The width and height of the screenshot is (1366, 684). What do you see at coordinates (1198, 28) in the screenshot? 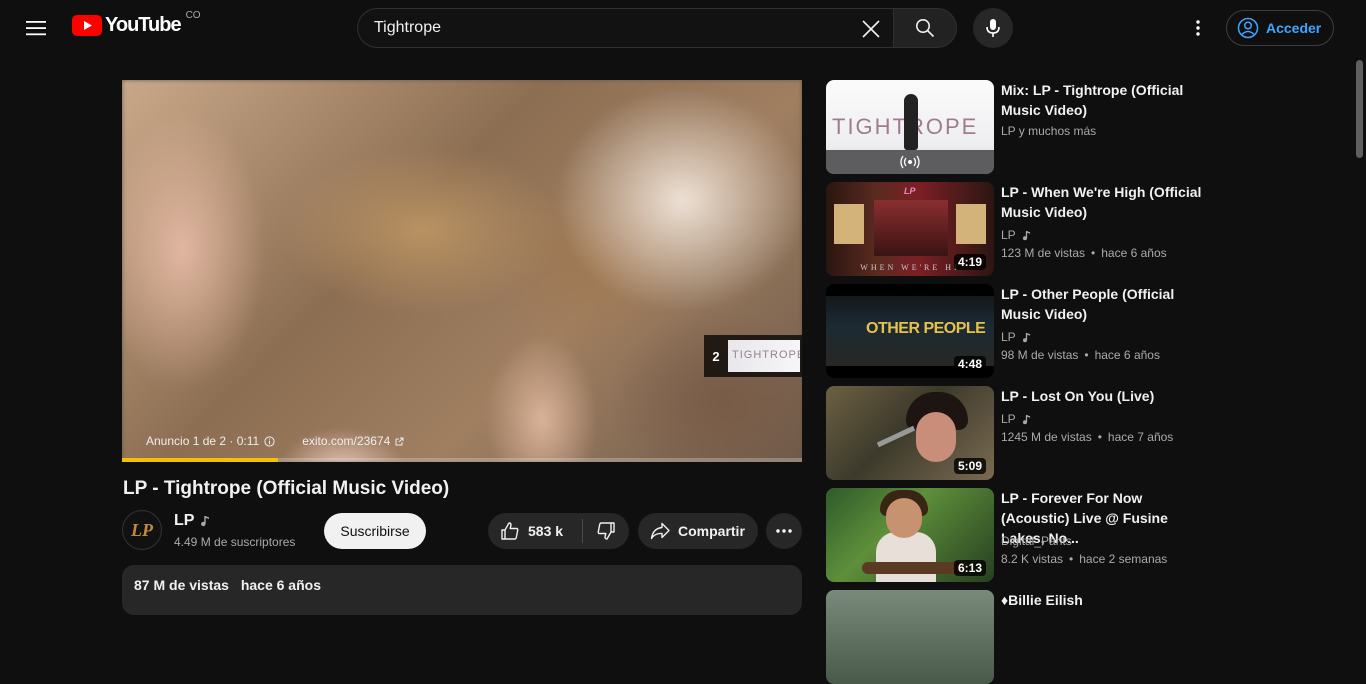
I see `settings-more-button` at bounding box center [1198, 28].